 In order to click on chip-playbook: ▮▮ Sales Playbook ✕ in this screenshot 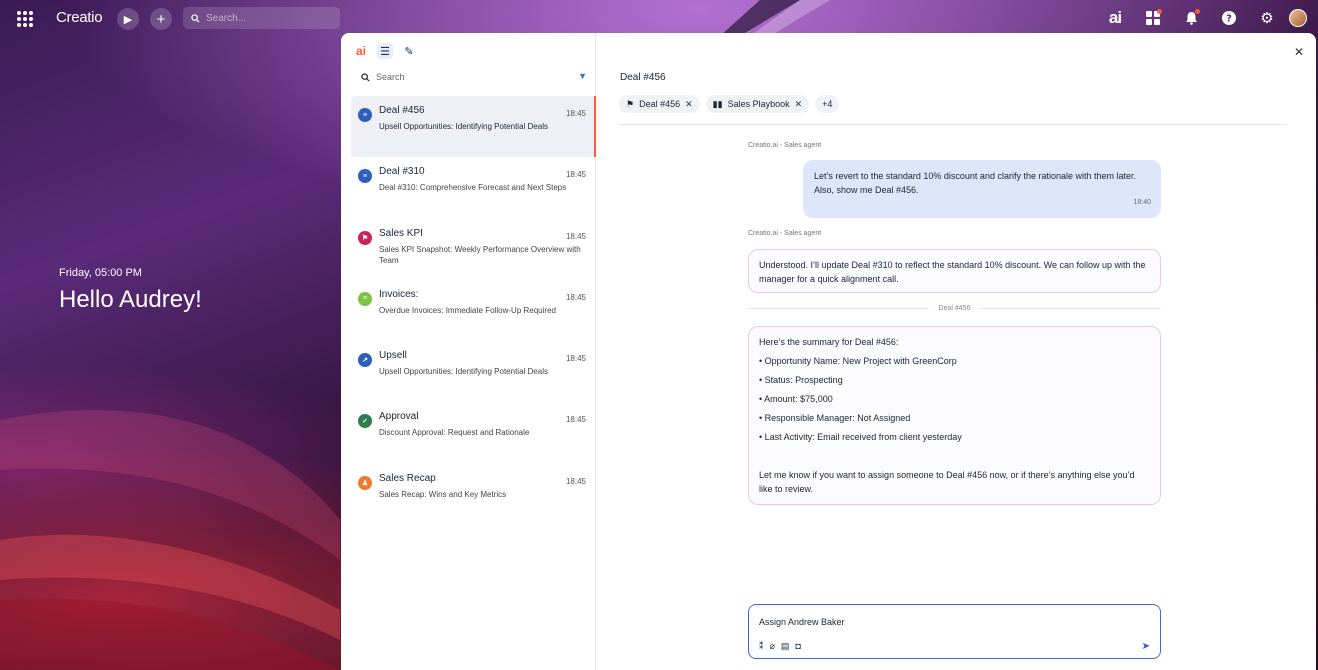, I will do `click(757, 104)`.